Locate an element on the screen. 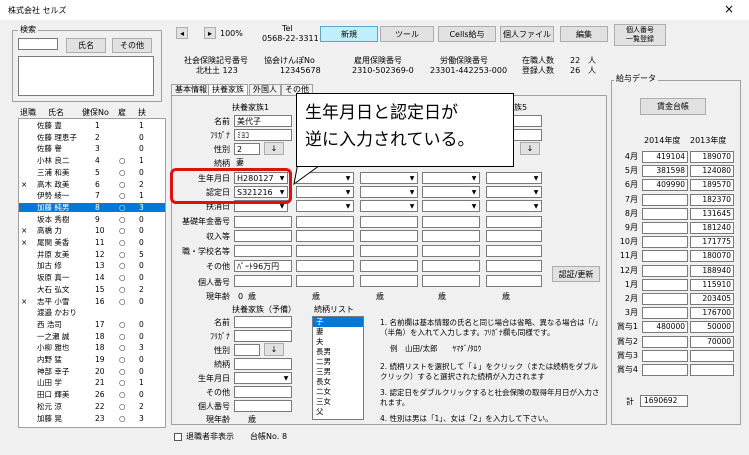  dep3-cert-input: ▼ is located at coordinates (389, 192).